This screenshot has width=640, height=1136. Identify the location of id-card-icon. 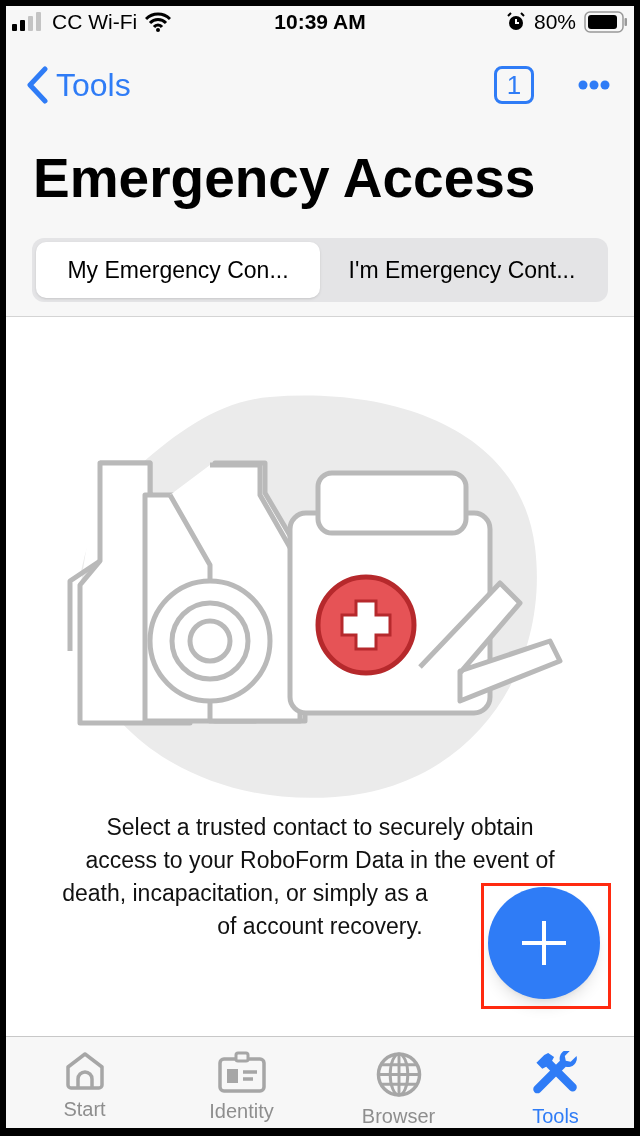
(241, 1072).